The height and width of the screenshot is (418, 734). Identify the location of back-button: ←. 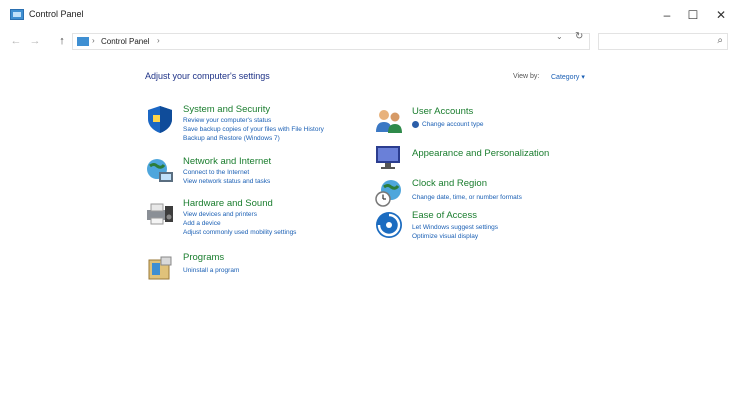
(16, 41).